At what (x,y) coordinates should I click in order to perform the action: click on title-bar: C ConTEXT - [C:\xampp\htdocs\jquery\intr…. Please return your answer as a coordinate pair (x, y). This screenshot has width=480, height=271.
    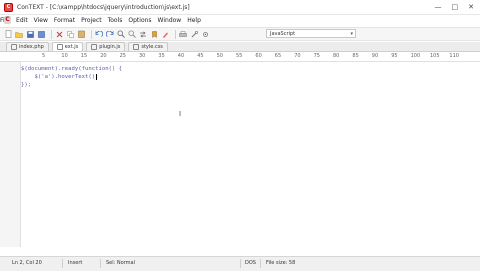
    Looking at the image, I should click on (240, 7).